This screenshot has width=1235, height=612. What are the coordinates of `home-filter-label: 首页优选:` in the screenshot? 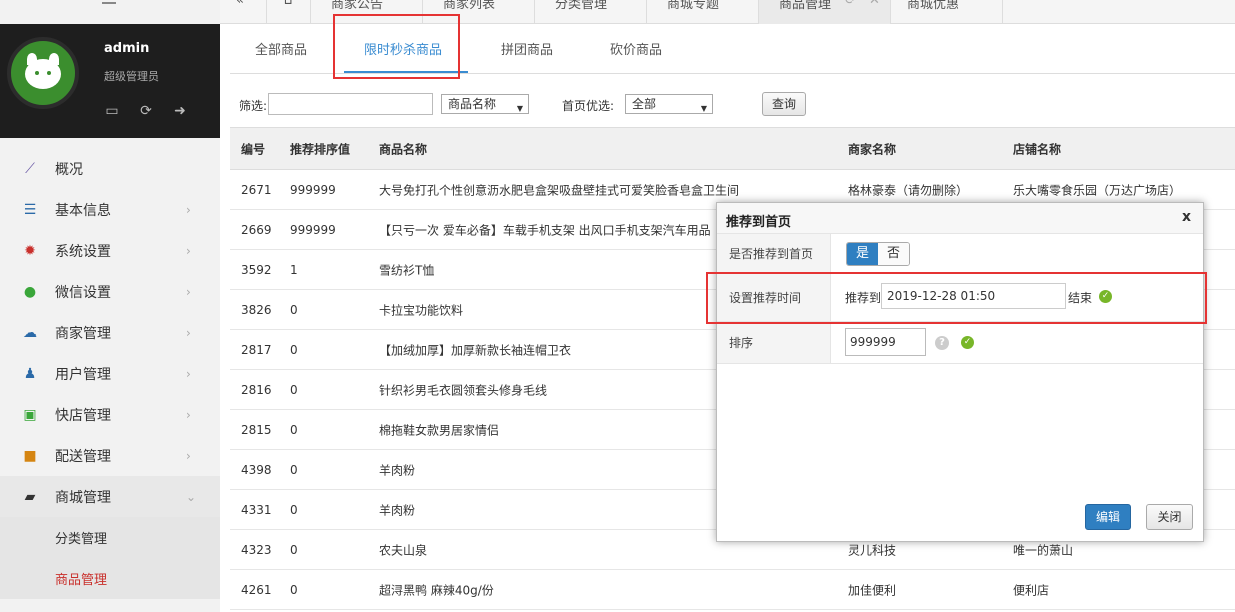 It's located at (588, 106).